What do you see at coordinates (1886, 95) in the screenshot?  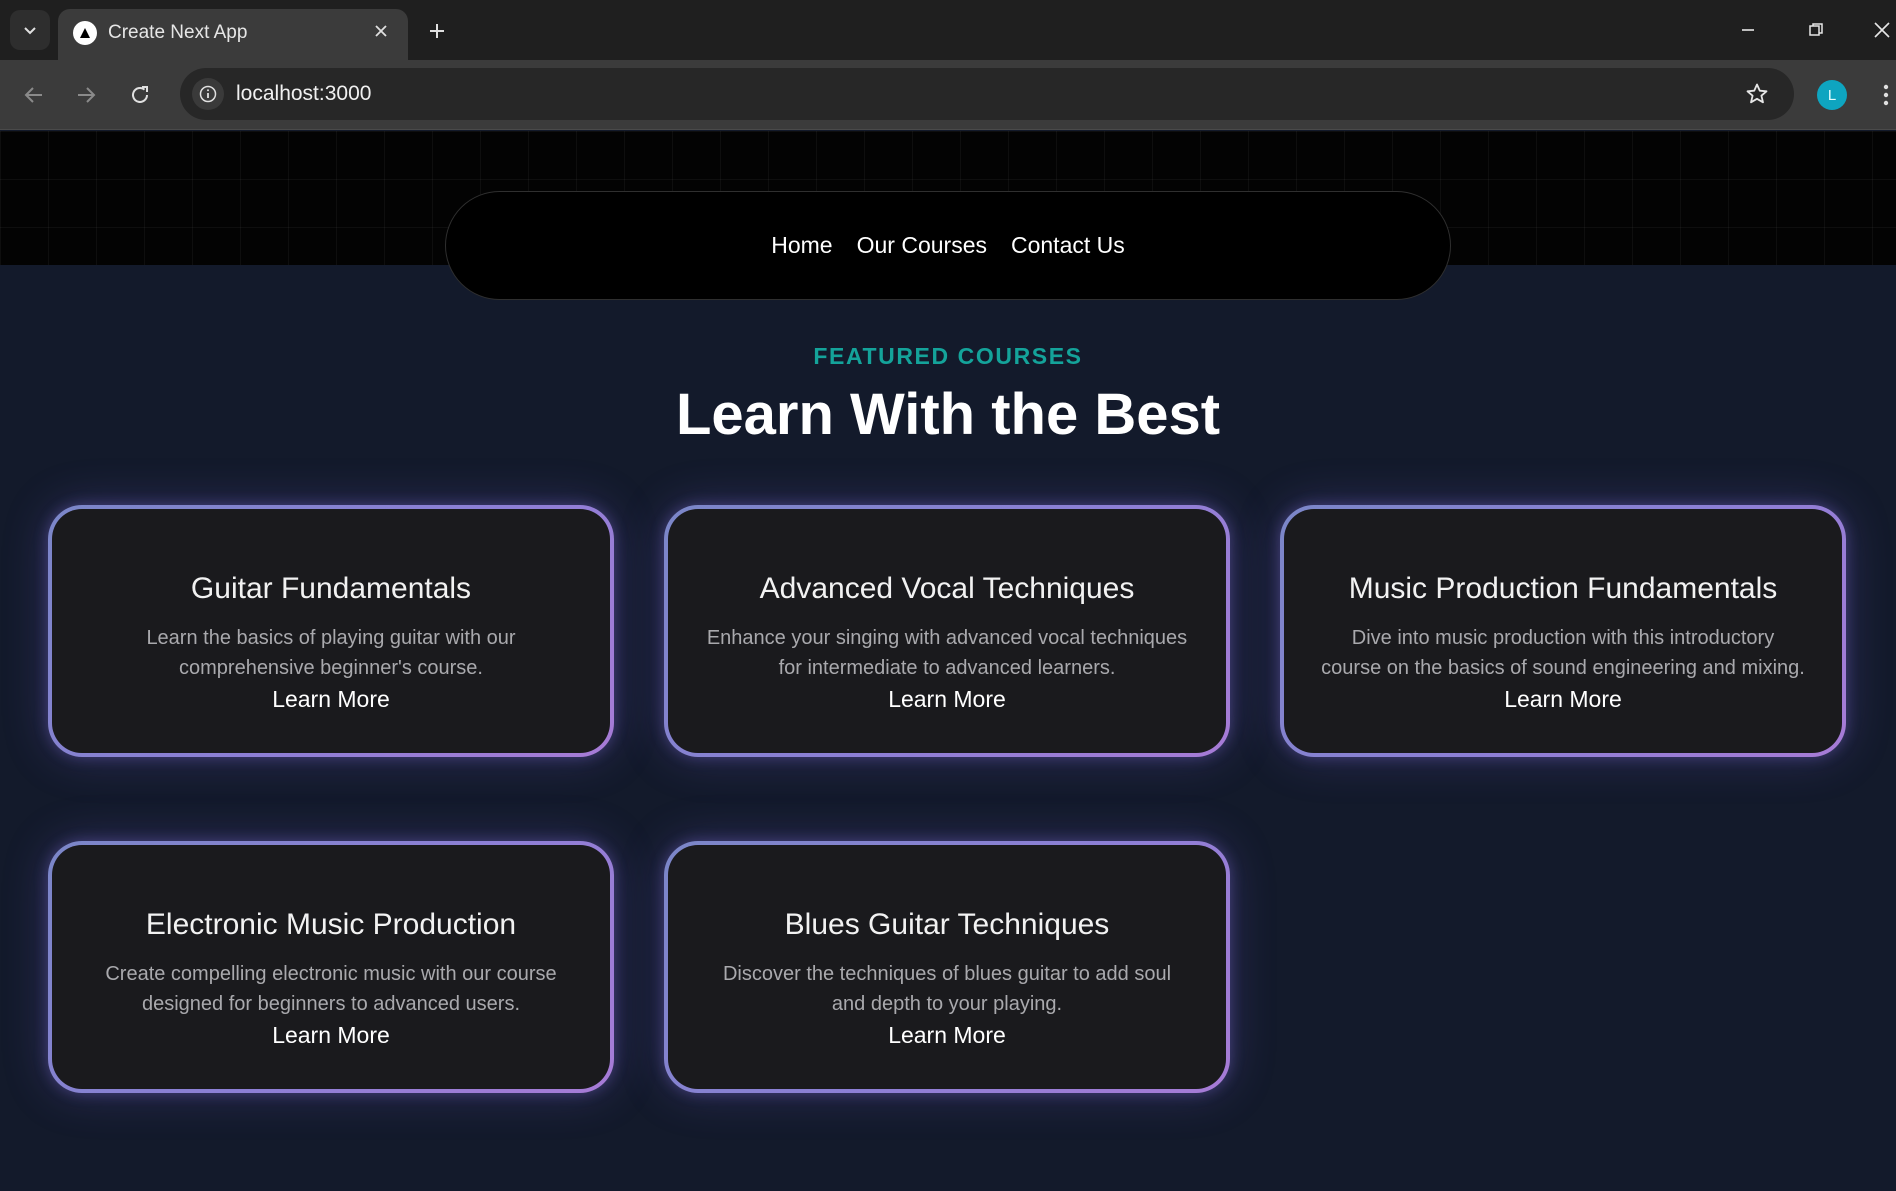 I see `more-menu-icon` at bounding box center [1886, 95].